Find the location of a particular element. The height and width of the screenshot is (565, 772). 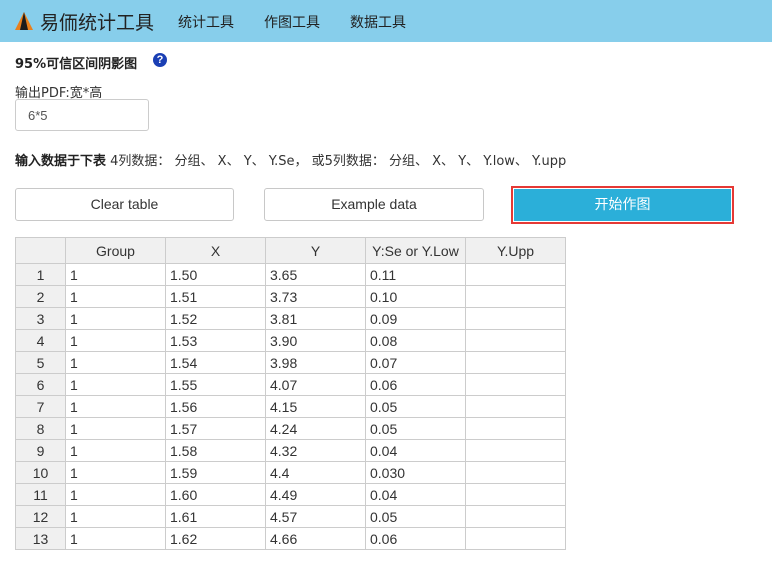

table-row: 13 1 1.62 4.66 0.06 is located at coordinates (290, 538).